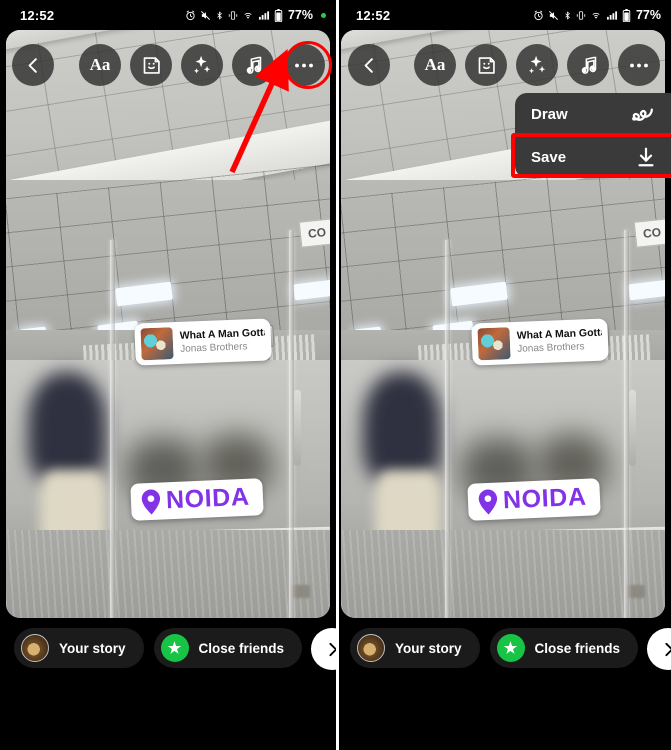 Image resolution: width=671 pixels, height=750 pixels. Describe the element at coordinates (168, 15) in the screenshot. I see `status-bar-left: 12:52 77%` at that location.